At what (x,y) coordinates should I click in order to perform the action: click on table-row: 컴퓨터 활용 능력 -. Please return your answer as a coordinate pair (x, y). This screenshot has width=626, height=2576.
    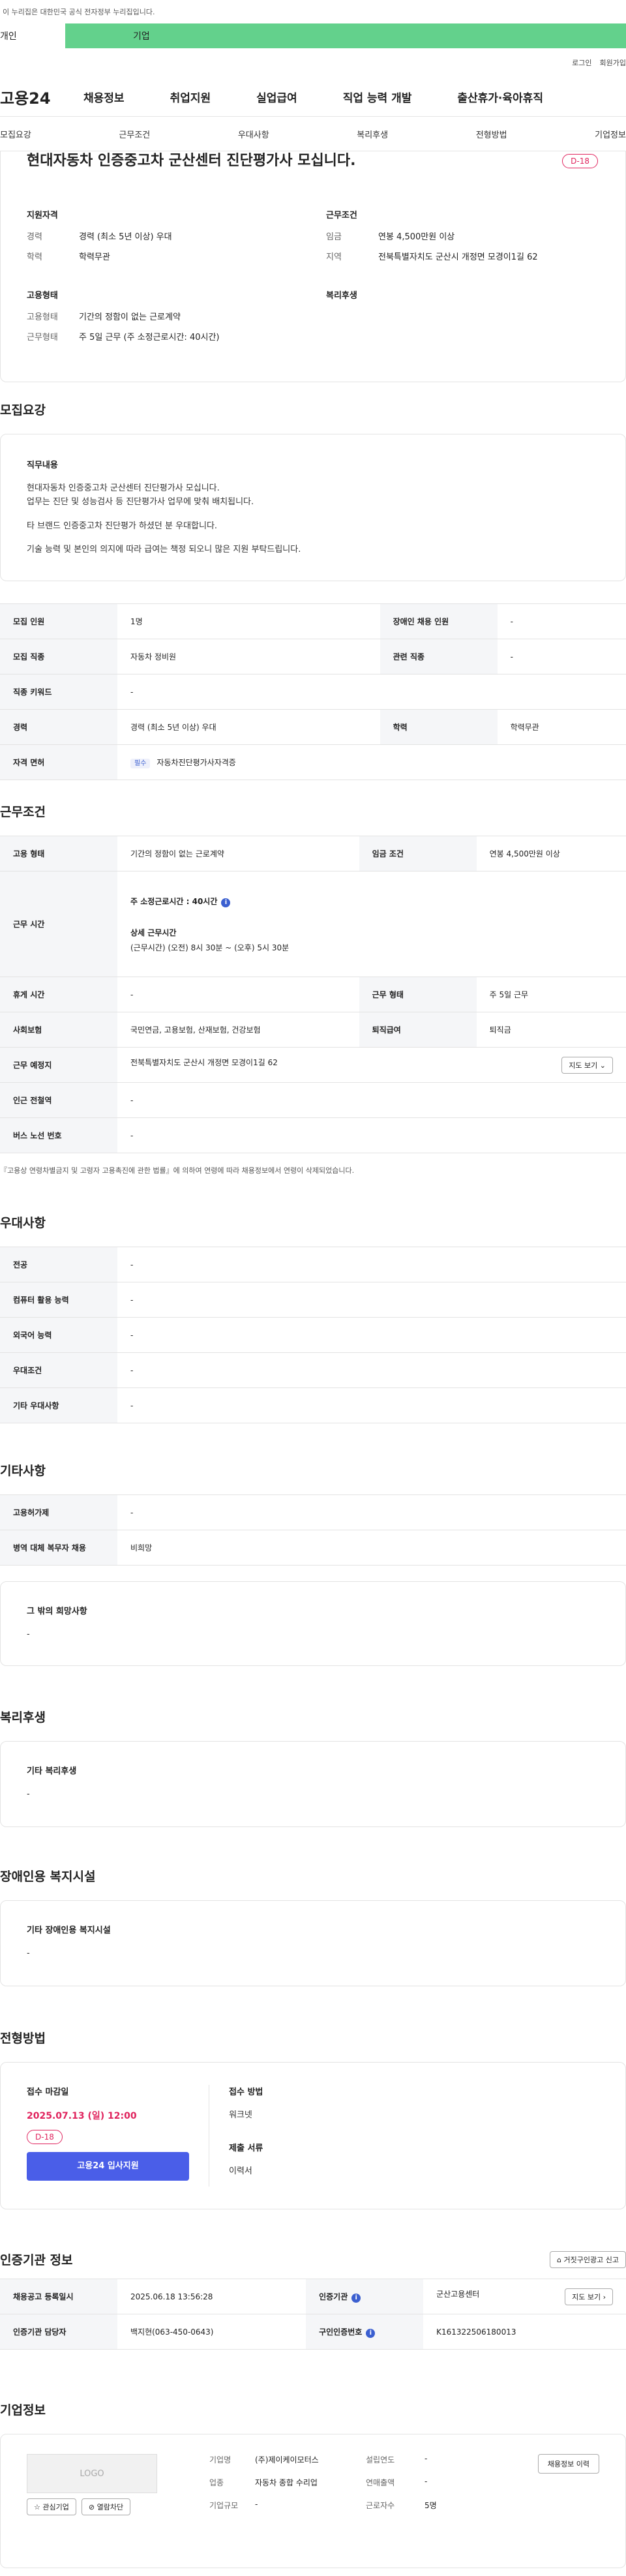
    Looking at the image, I should click on (313, 1300).